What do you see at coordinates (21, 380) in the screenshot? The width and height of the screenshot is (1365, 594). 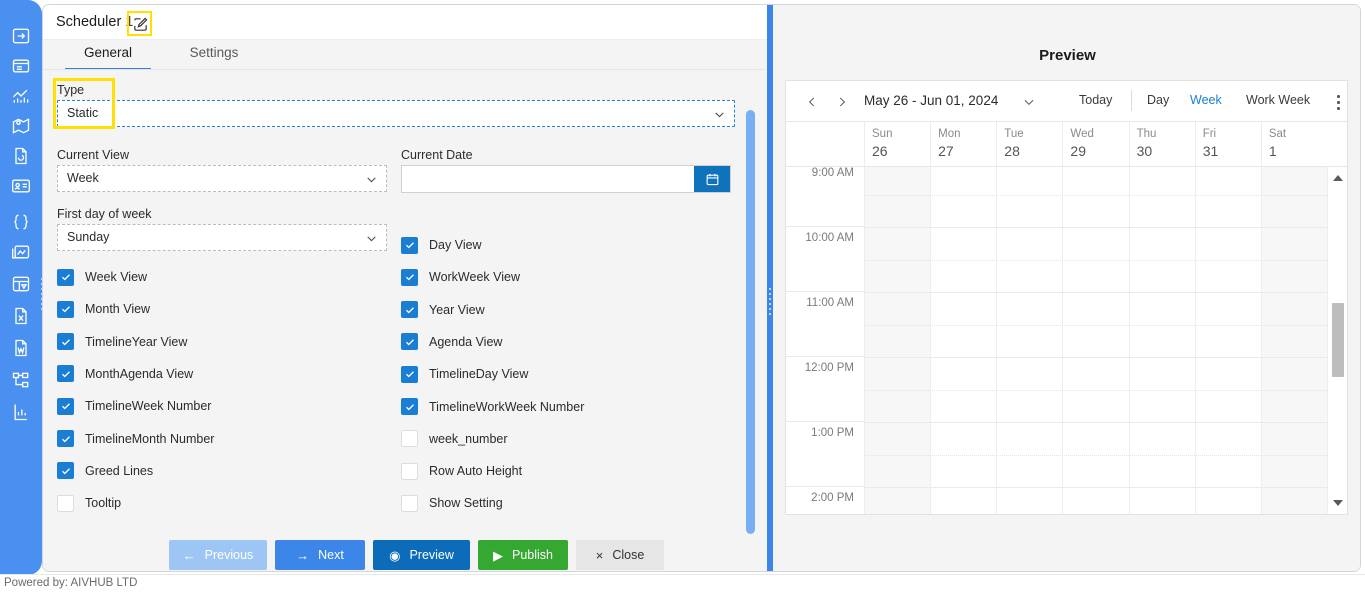 I see `hierarchy-tree-icon` at bounding box center [21, 380].